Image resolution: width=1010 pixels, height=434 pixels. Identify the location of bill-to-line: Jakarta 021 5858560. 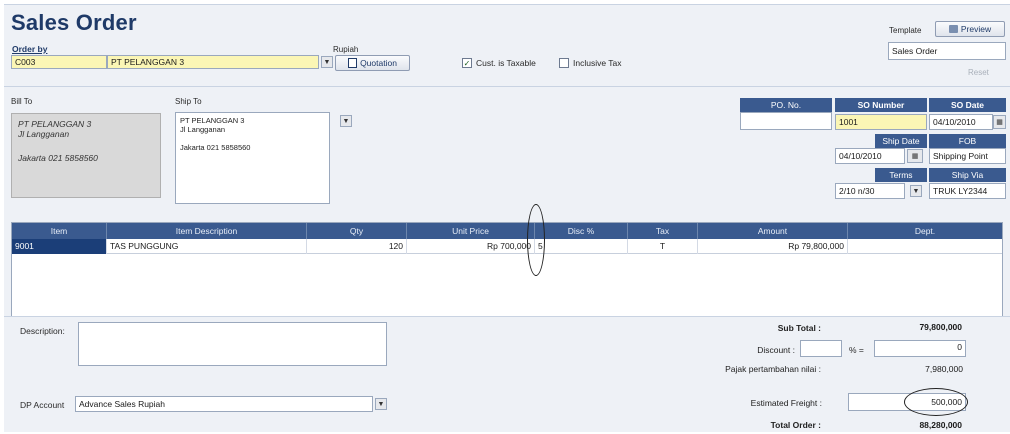
(58, 158).